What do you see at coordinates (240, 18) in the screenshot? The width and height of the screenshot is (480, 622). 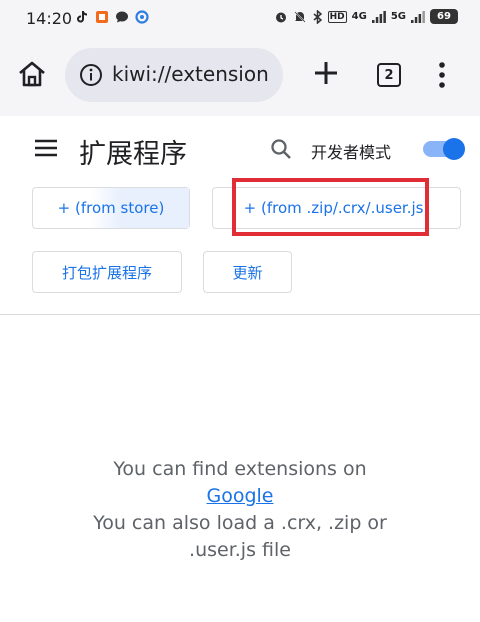 I see `status-bar: 14:20 HD 4G 5G 69` at bounding box center [240, 18].